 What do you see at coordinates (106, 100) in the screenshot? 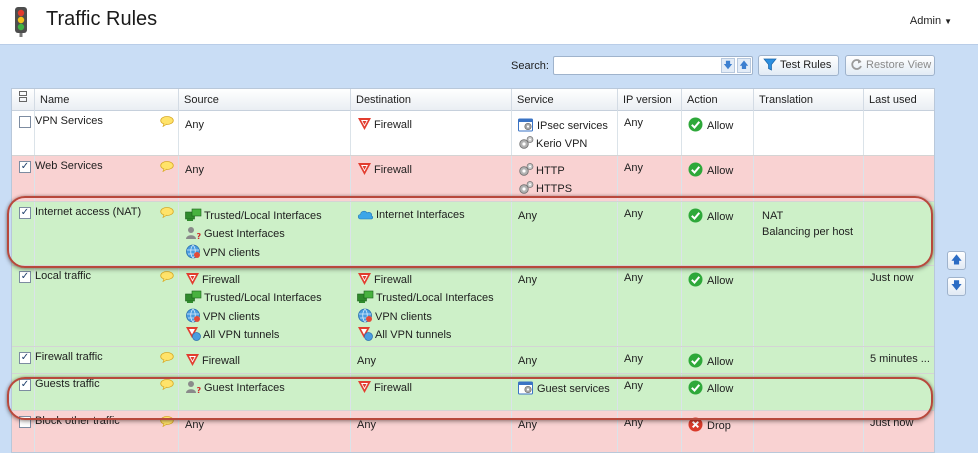
I see `column-header-name: Name` at bounding box center [106, 100].